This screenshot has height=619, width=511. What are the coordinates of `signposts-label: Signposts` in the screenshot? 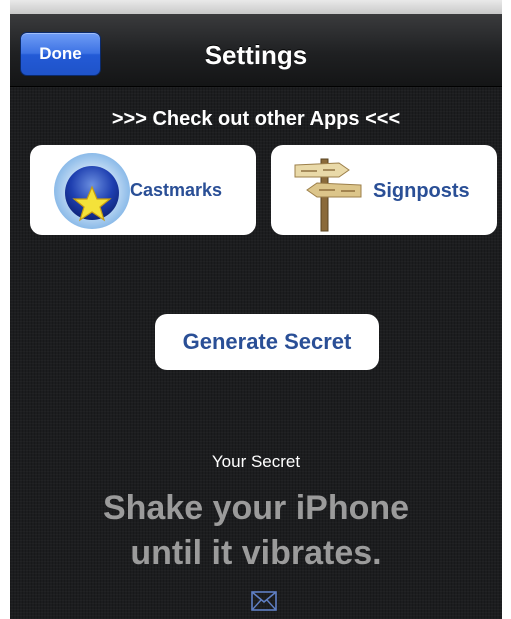 It's located at (421, 191).